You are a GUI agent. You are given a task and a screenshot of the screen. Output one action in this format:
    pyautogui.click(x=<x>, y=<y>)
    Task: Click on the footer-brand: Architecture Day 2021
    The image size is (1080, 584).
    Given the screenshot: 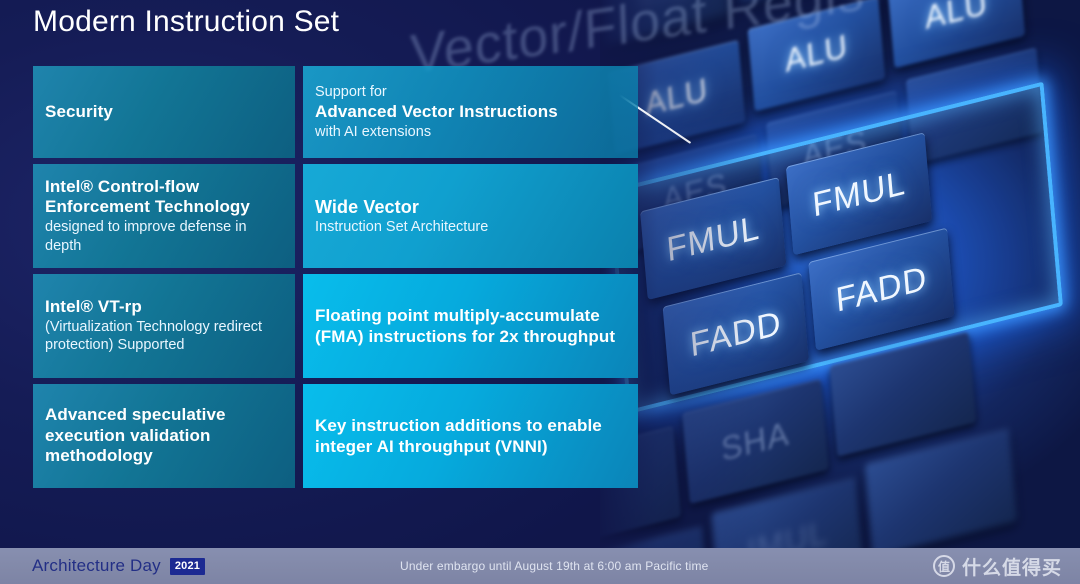 What is the action you would take?
    pyautogui.click(x=119, y=566)
    